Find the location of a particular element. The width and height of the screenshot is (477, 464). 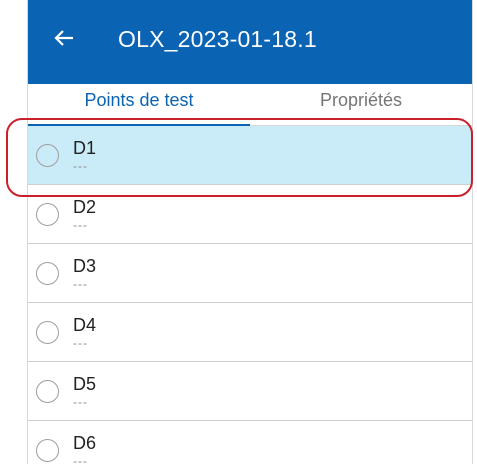

list-item: D3 --- is located at coordinates (250, 273).